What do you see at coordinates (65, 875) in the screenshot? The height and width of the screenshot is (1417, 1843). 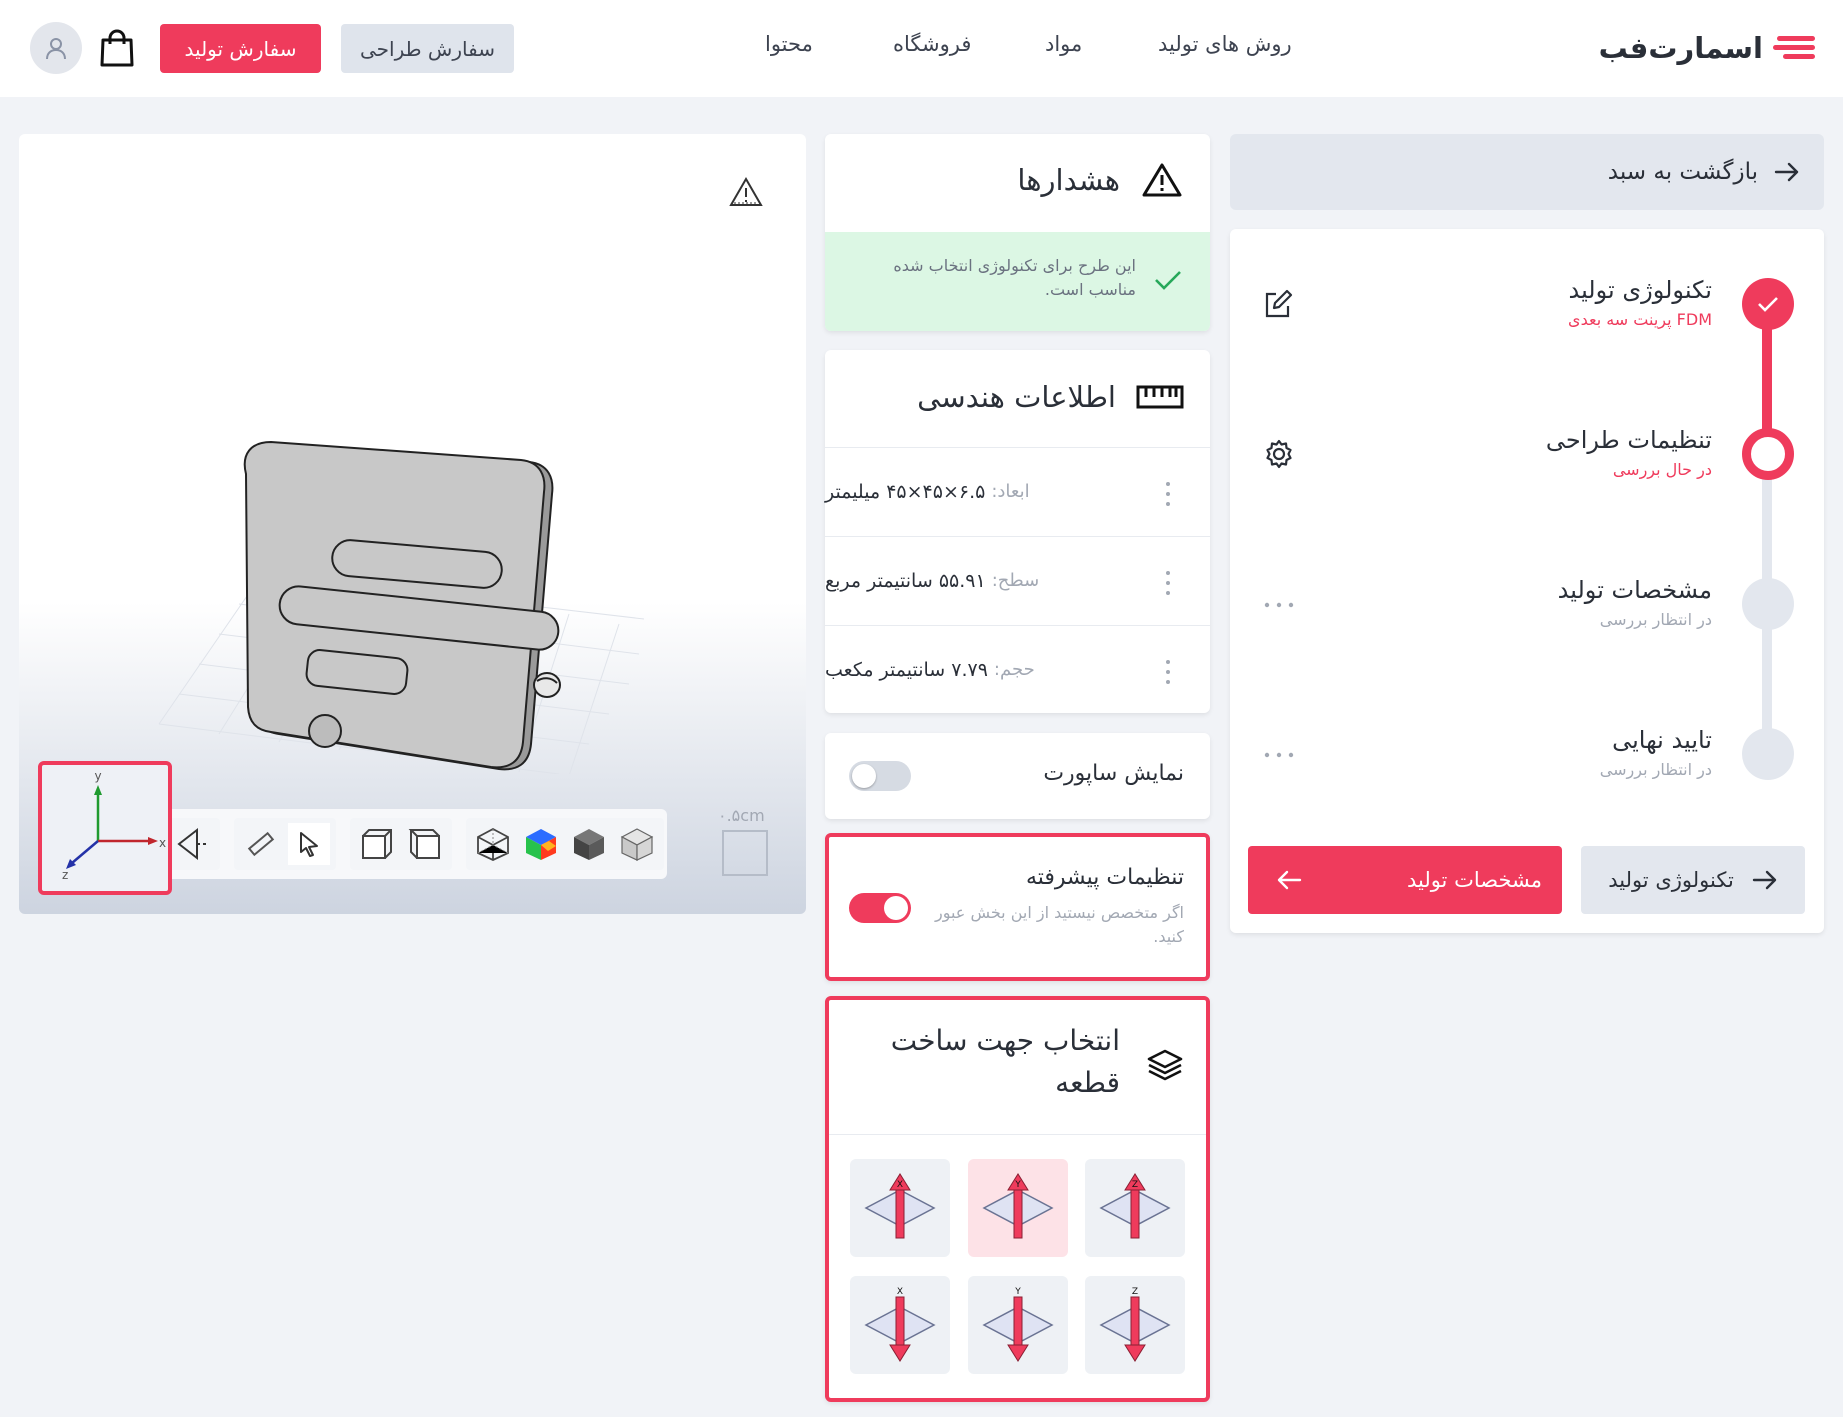 I see `axis-z-label: z` at bounding box center [65, 875].